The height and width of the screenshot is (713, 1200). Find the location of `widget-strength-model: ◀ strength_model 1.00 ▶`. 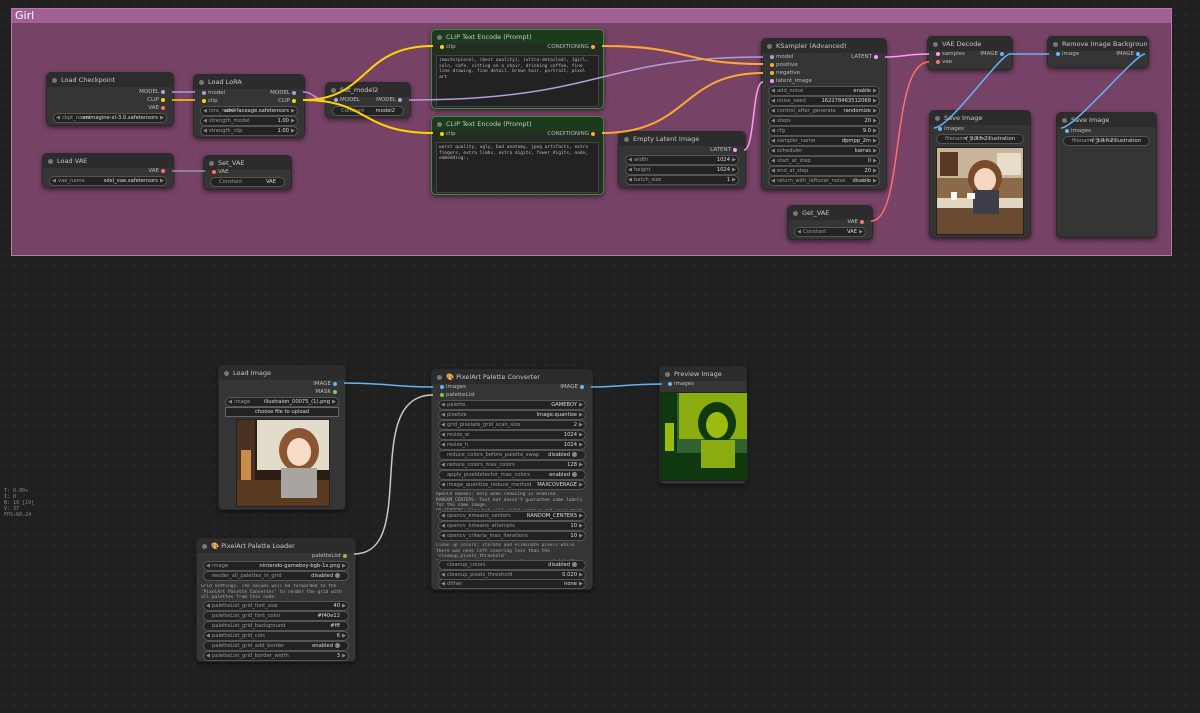

widget-strength-model: ◀ strength_model 1.00 ▶ is located at coordinates (249, 121).